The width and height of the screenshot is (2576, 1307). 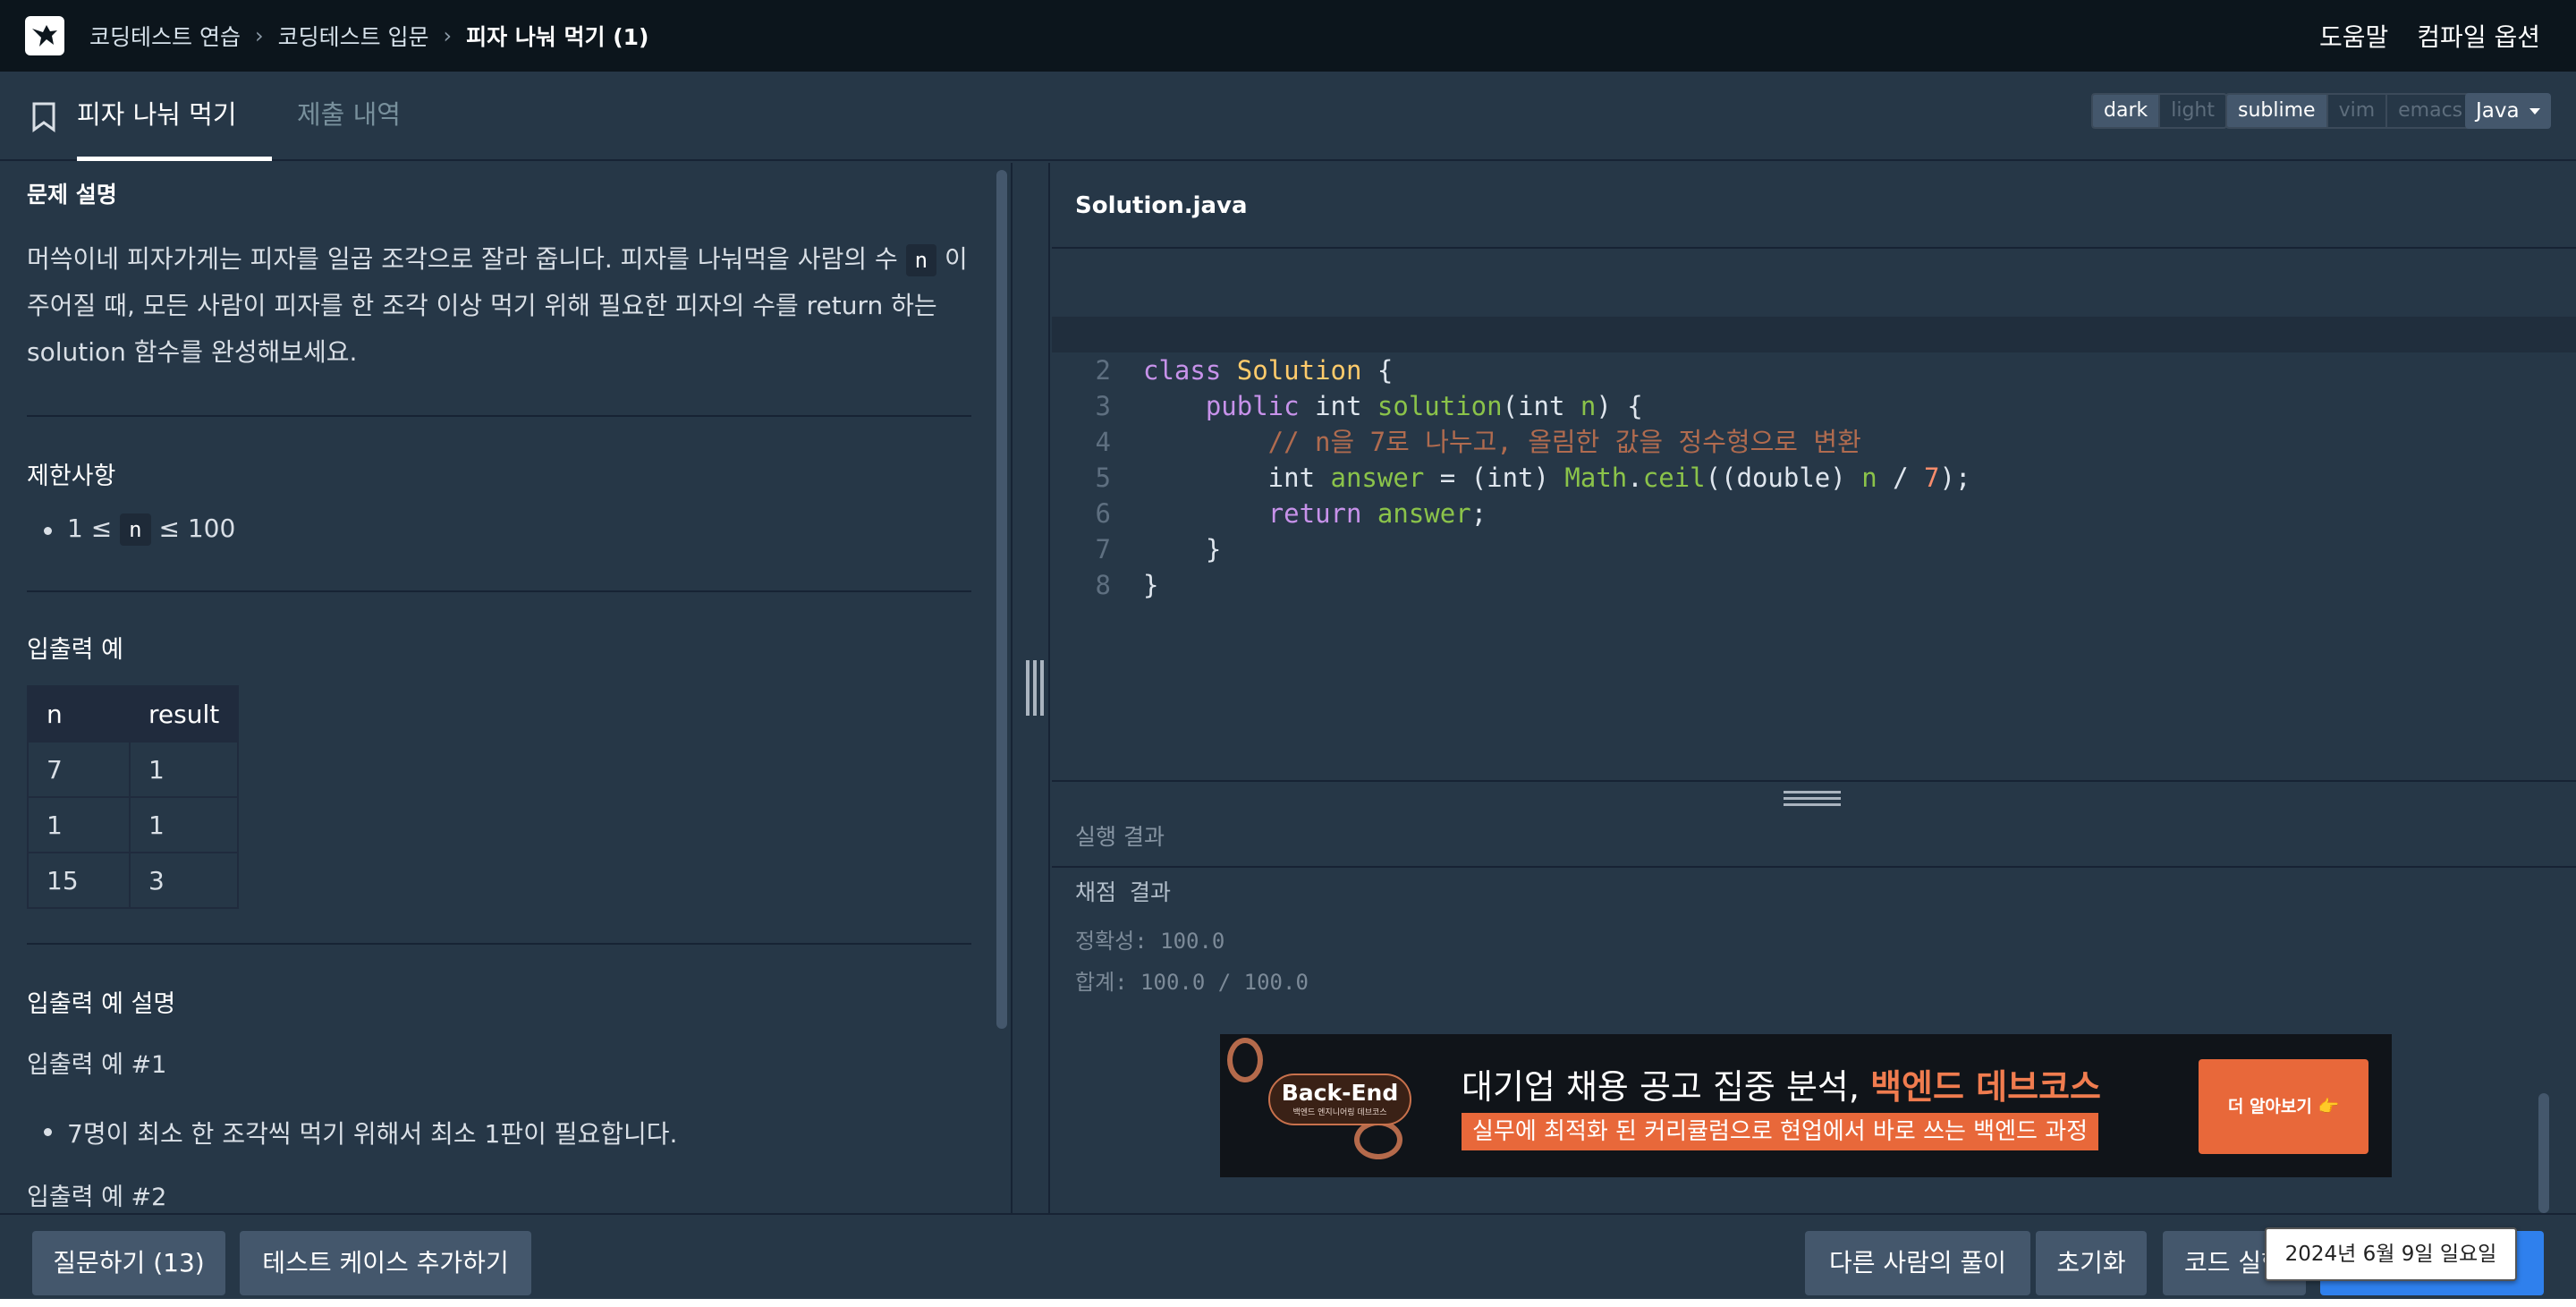 What do you see at coordinates (90, 528) in the screenshot?
I see `limit-prefix: 1 ≤` at bounding box center [90, 528].